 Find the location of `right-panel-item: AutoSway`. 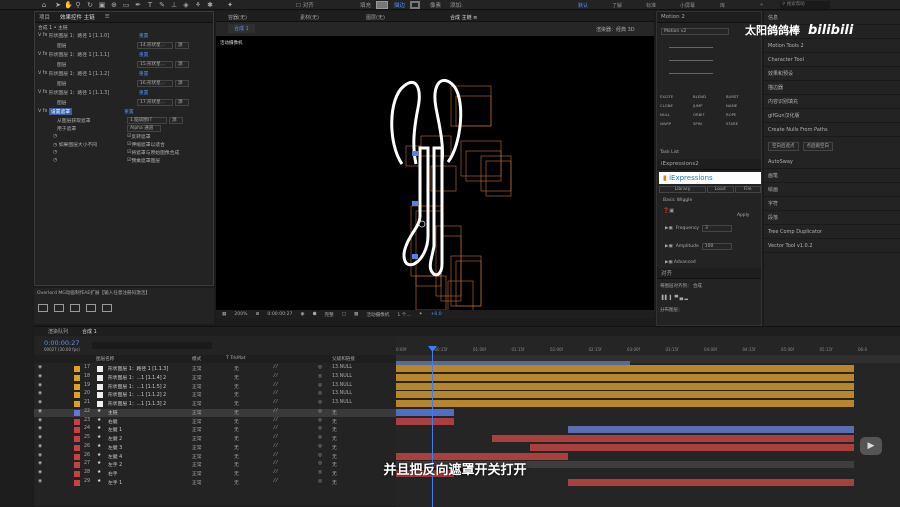

right-panel-item: AutoSway is located at coordinates (832, 162).